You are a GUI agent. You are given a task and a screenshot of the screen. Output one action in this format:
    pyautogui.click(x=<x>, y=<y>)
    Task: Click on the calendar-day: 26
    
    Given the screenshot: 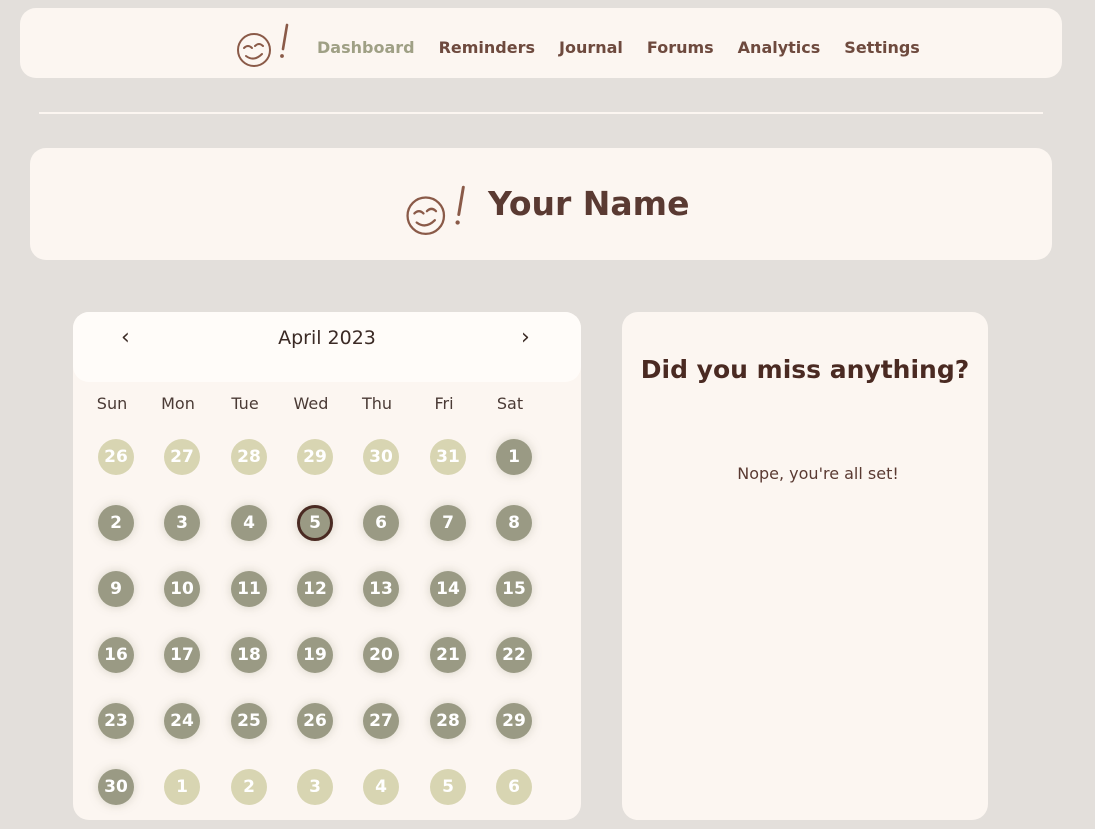 What is the action you would take?
    pyautogui.click(x=315, y=721)
    